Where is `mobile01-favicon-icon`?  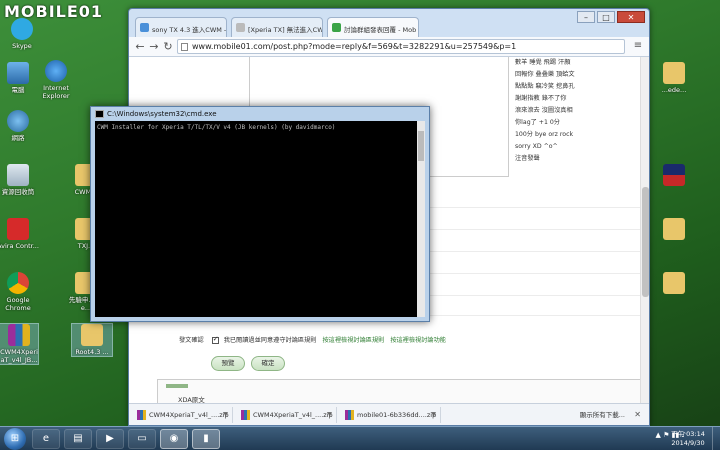
mobile01-favicon-icon is located at coordinates (336, 27).